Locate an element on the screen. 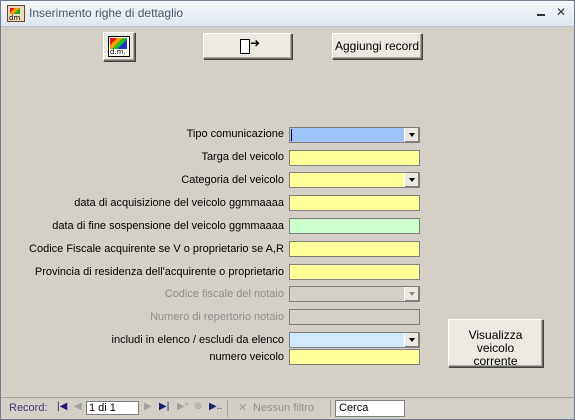  numero-veicolo-input is located at coordinates (354, 357).